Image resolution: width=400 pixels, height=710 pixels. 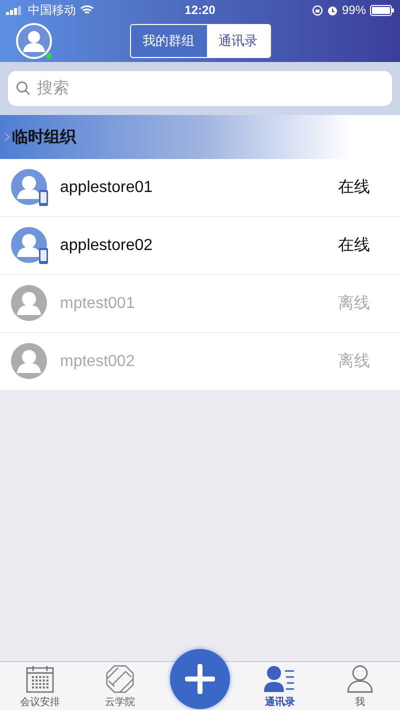 I want to click on alarm-icon, so click(x=332, y=10).